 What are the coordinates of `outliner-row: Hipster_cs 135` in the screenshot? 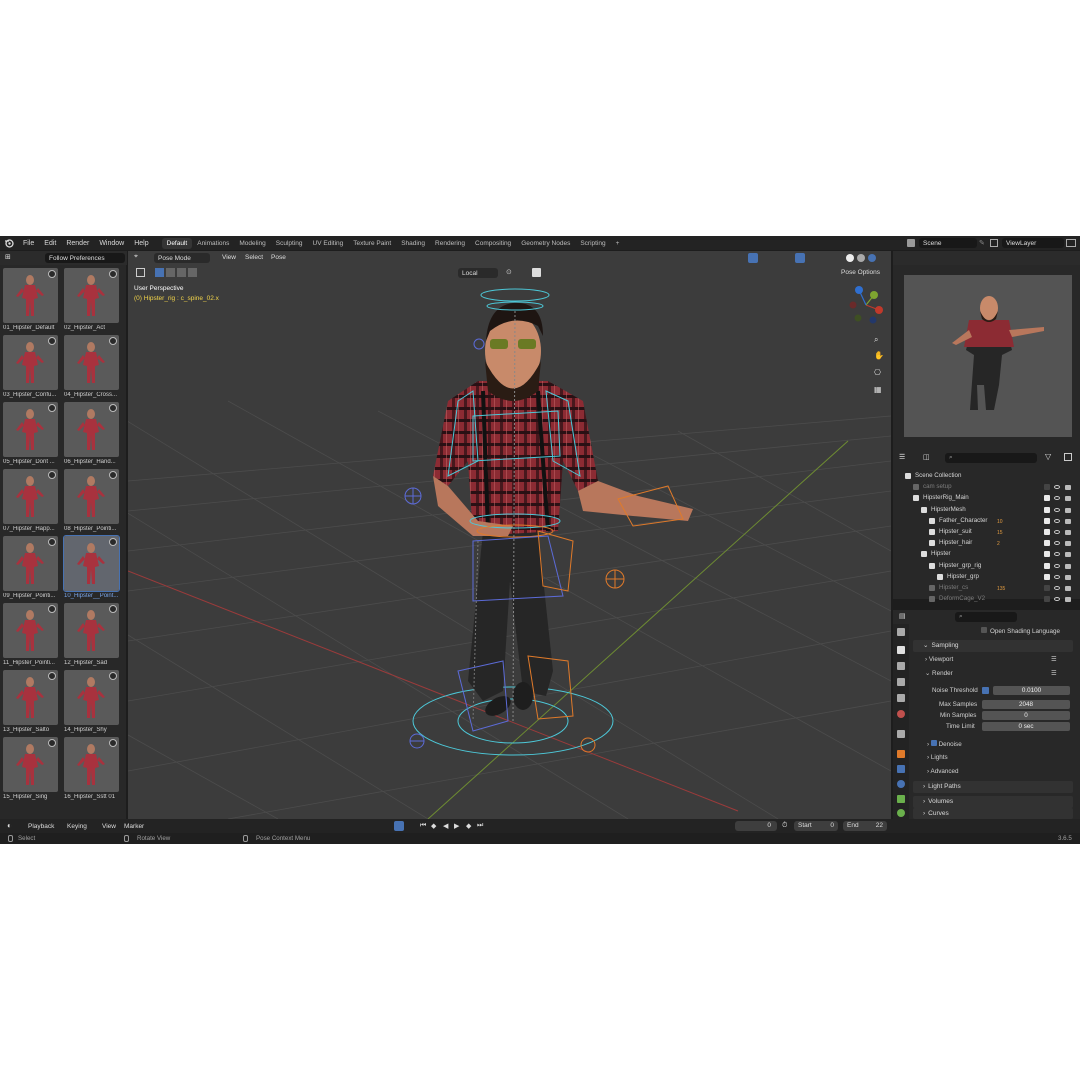 It's located at (986, 588).